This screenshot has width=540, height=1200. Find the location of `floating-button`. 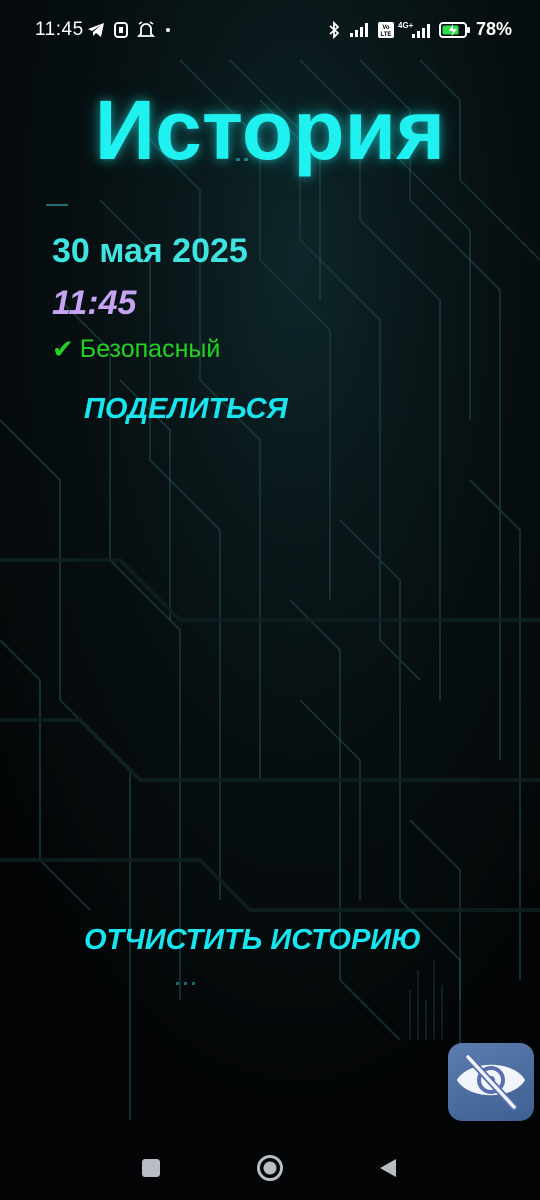

floating-button is located at coordinates (491, 1082).